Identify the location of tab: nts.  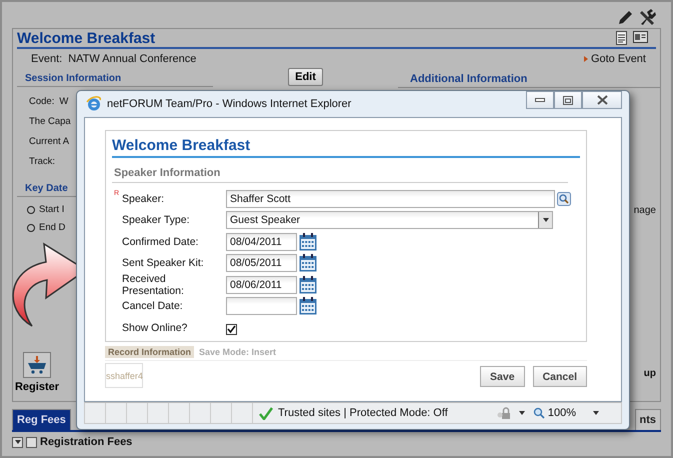
(647, 419).